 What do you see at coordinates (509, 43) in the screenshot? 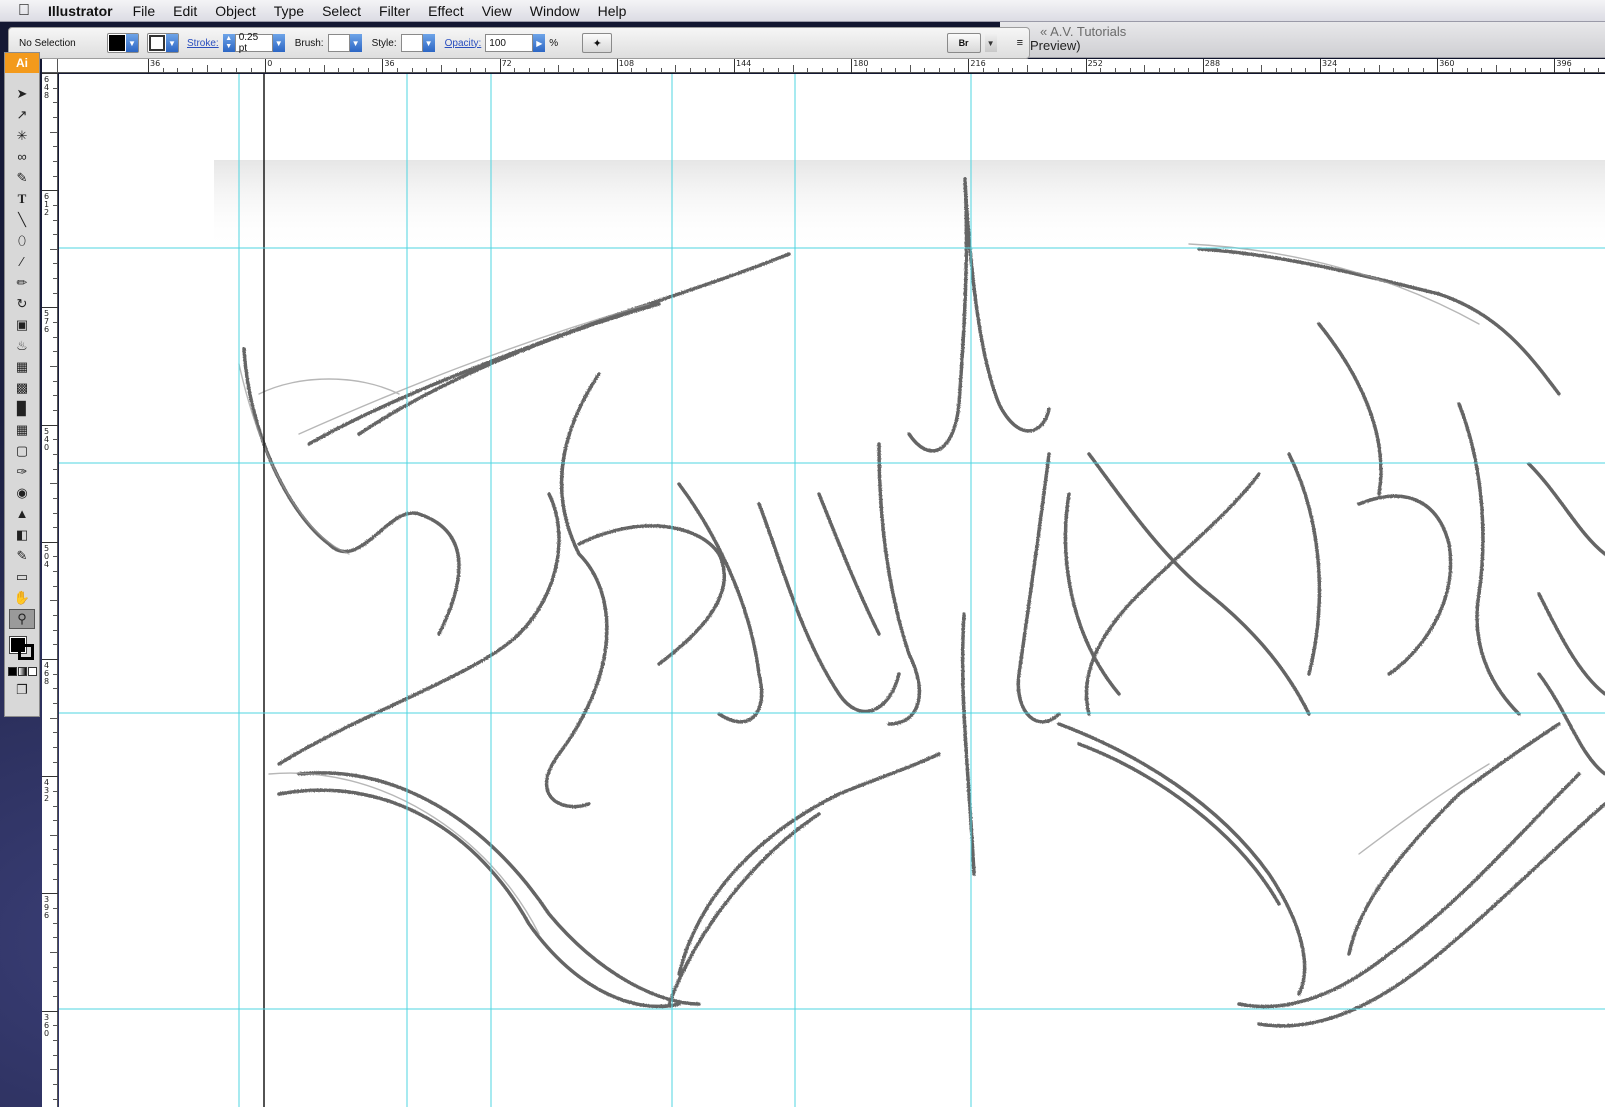
I see `opacity-input: 100` at bounding box center [509, 43].